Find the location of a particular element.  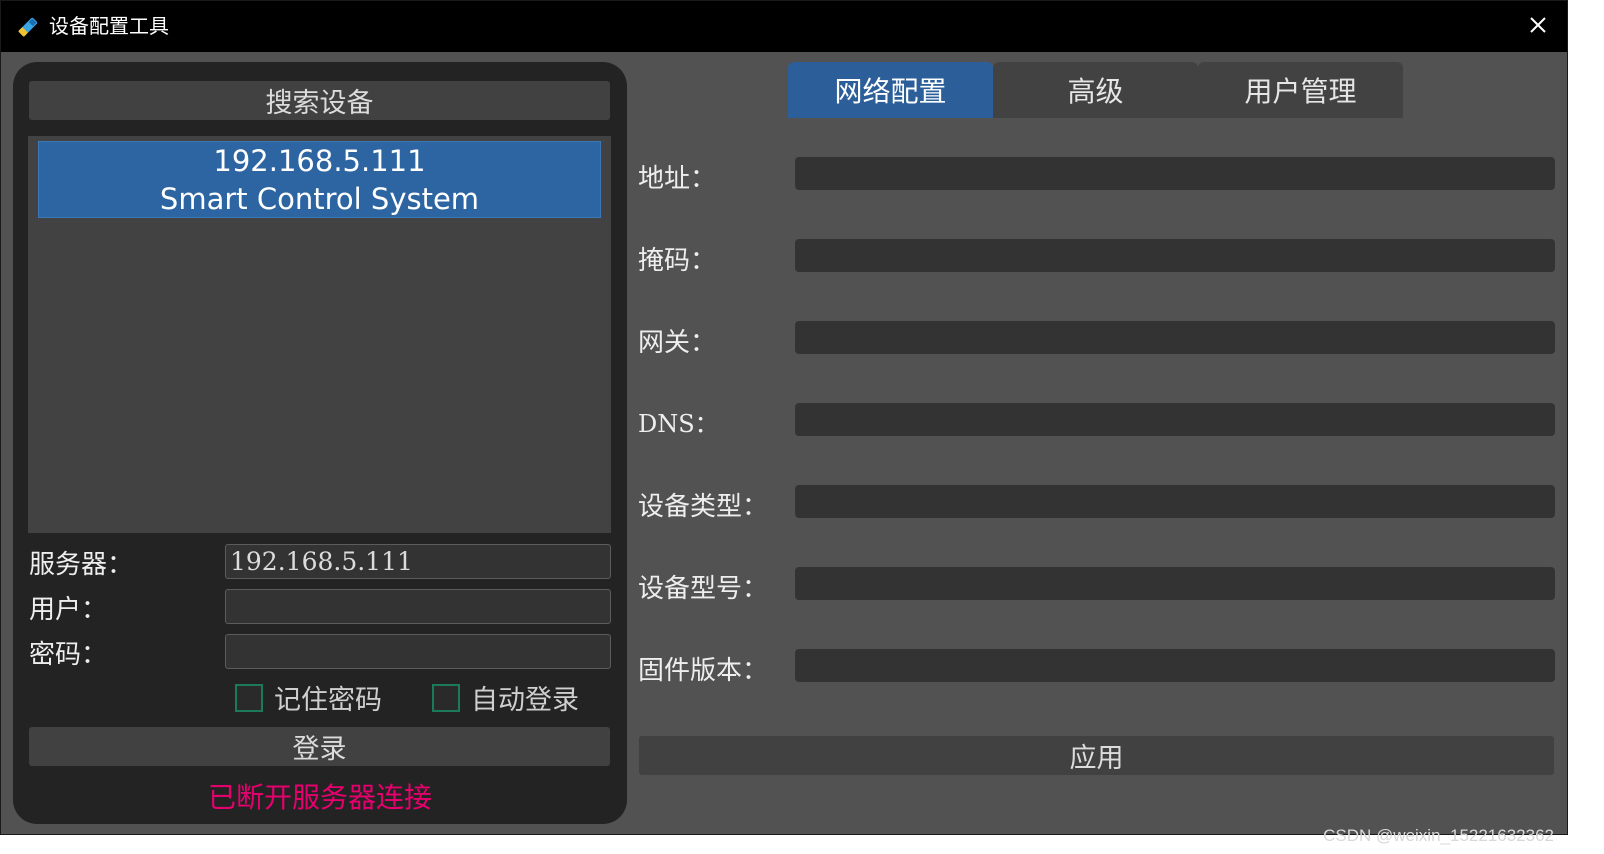

mask-input is located at coordinates (1175, 255).